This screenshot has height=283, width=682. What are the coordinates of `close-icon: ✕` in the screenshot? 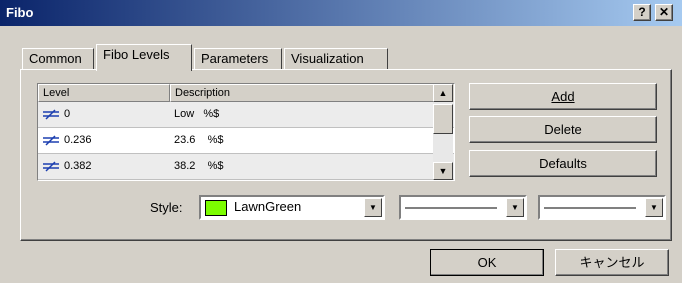 It's located at (664, 12).